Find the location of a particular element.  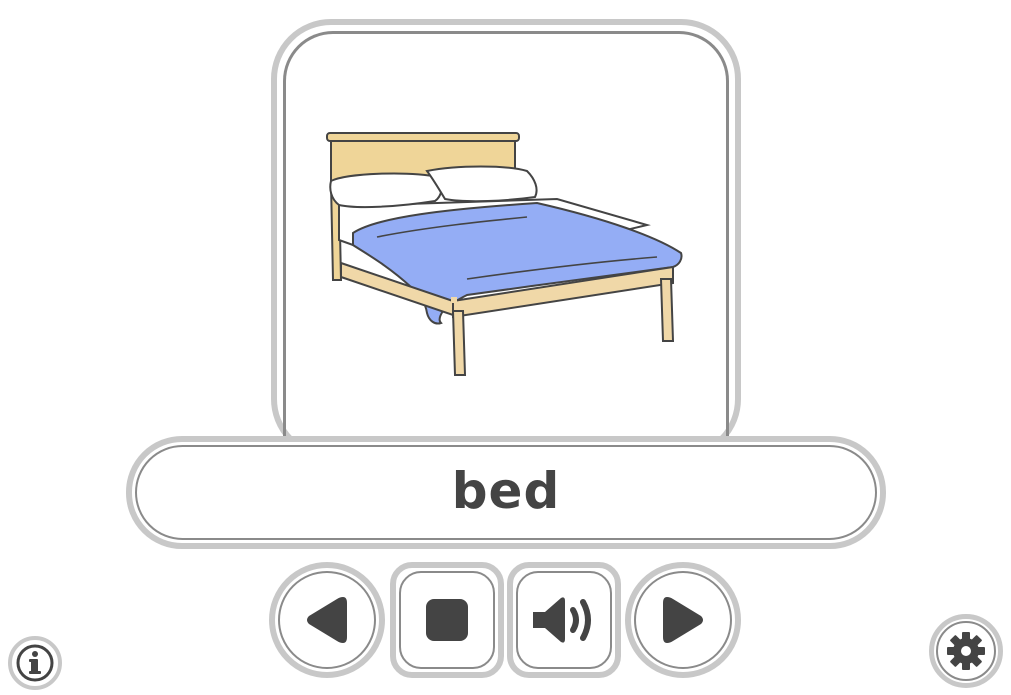

triangle-left-icon is located at coordinates (327, 620).